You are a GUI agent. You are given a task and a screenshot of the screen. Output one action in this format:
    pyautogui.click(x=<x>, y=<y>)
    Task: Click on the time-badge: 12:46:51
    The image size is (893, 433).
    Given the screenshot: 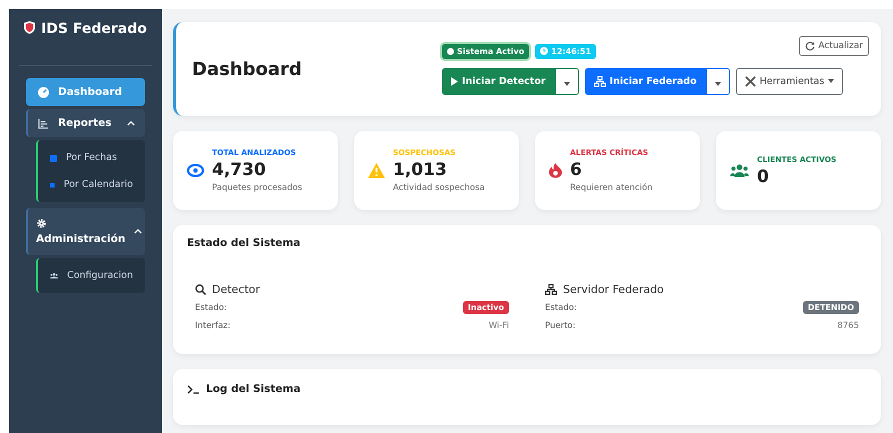 What is the action you would take?
    pyautogui.click(x=565, y=51)
    